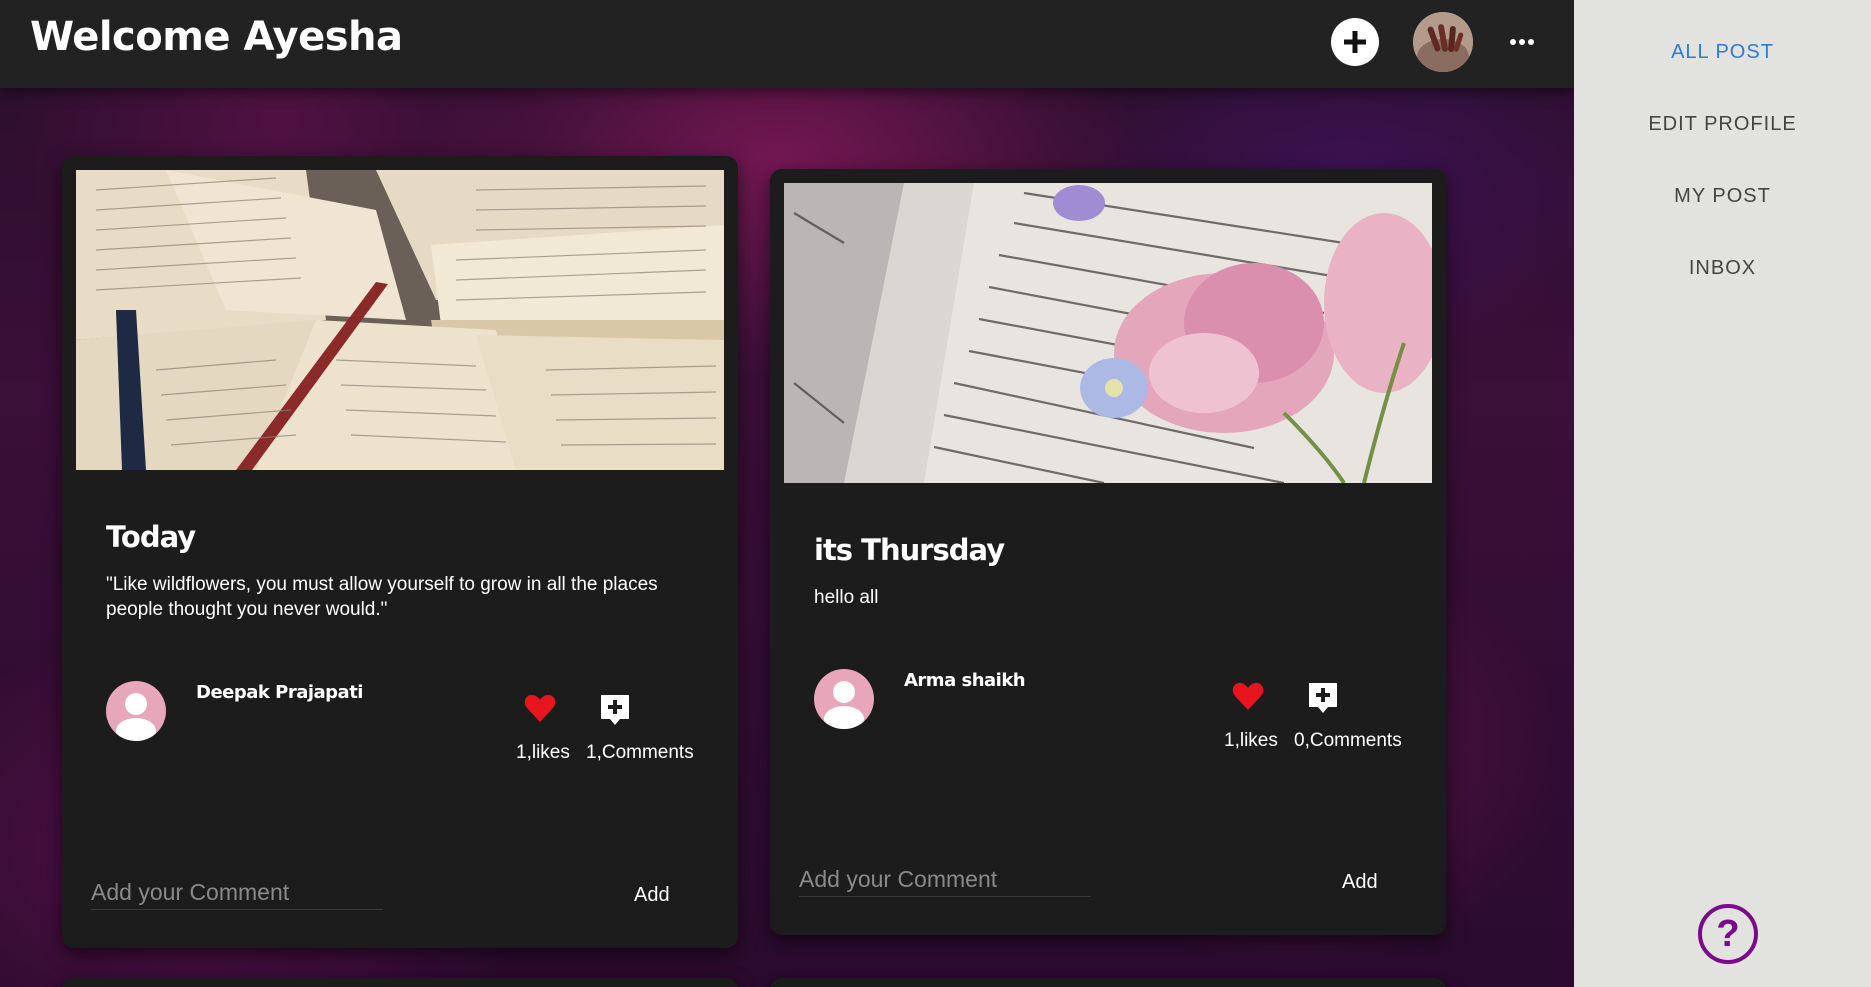  I want to click on open-books-photo, so click(400, 320).